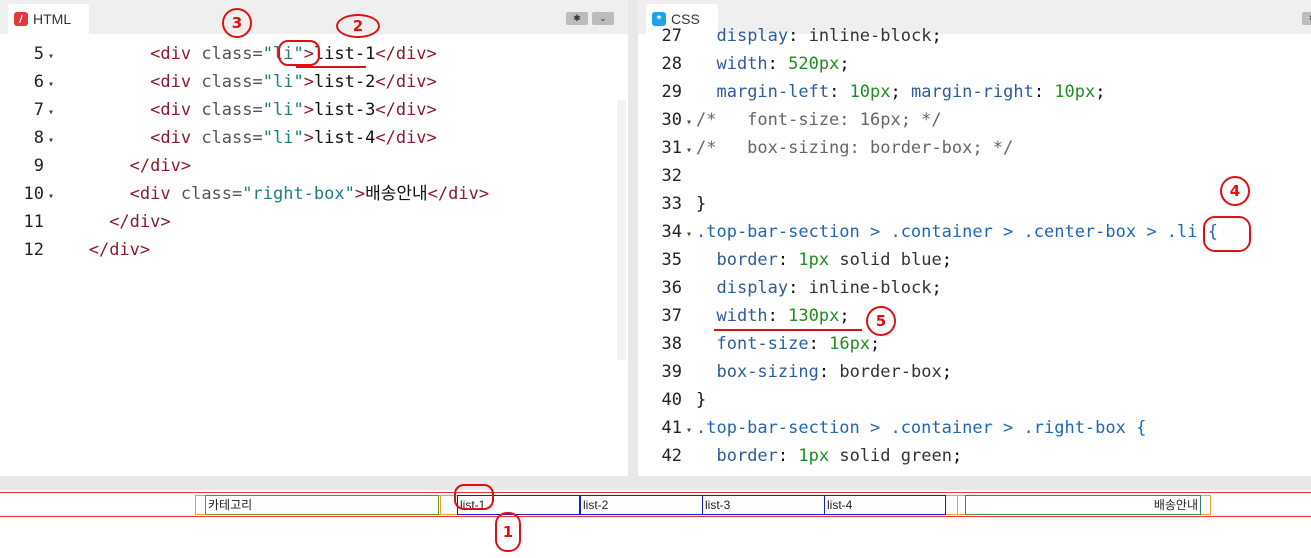 This screenshot has width=1311, height=558. What do you see at coordinates (671, 92) in the screenshot?
I see `line-number: 29` at bounding box center [671, 92].